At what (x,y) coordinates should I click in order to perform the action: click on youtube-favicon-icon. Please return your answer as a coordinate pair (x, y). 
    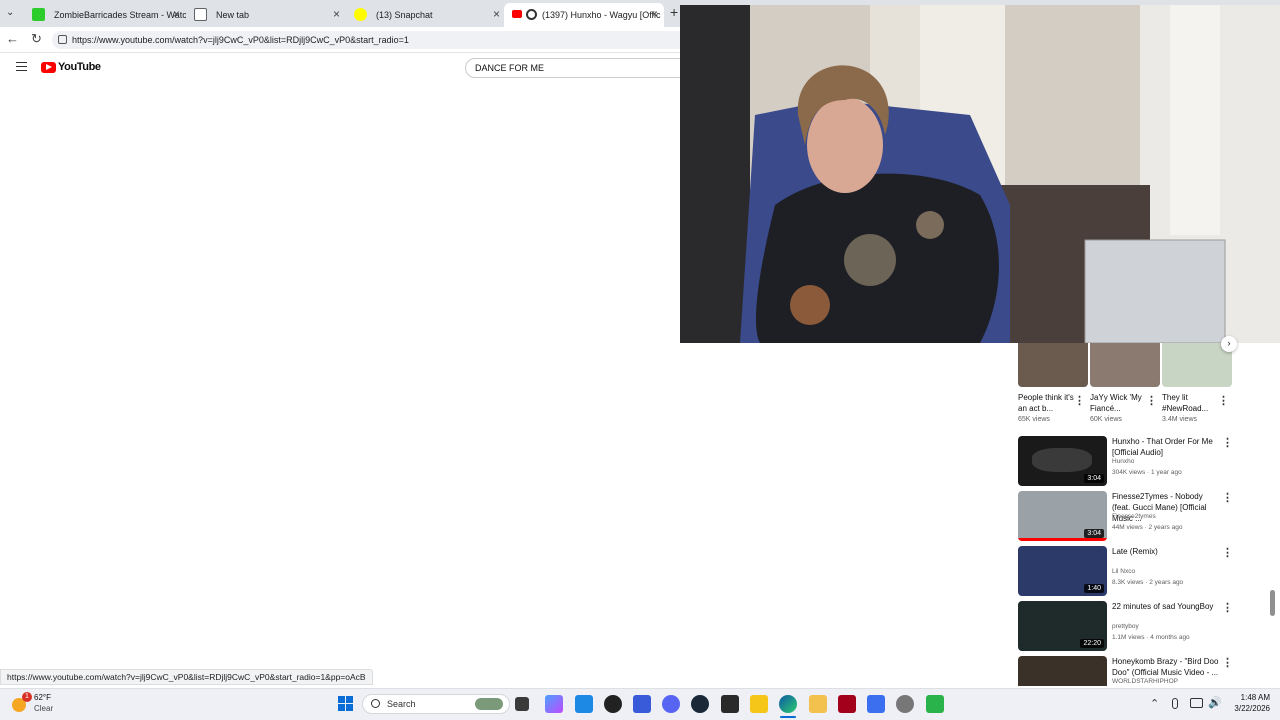
    Looking at the image, I should click on (517, 14).